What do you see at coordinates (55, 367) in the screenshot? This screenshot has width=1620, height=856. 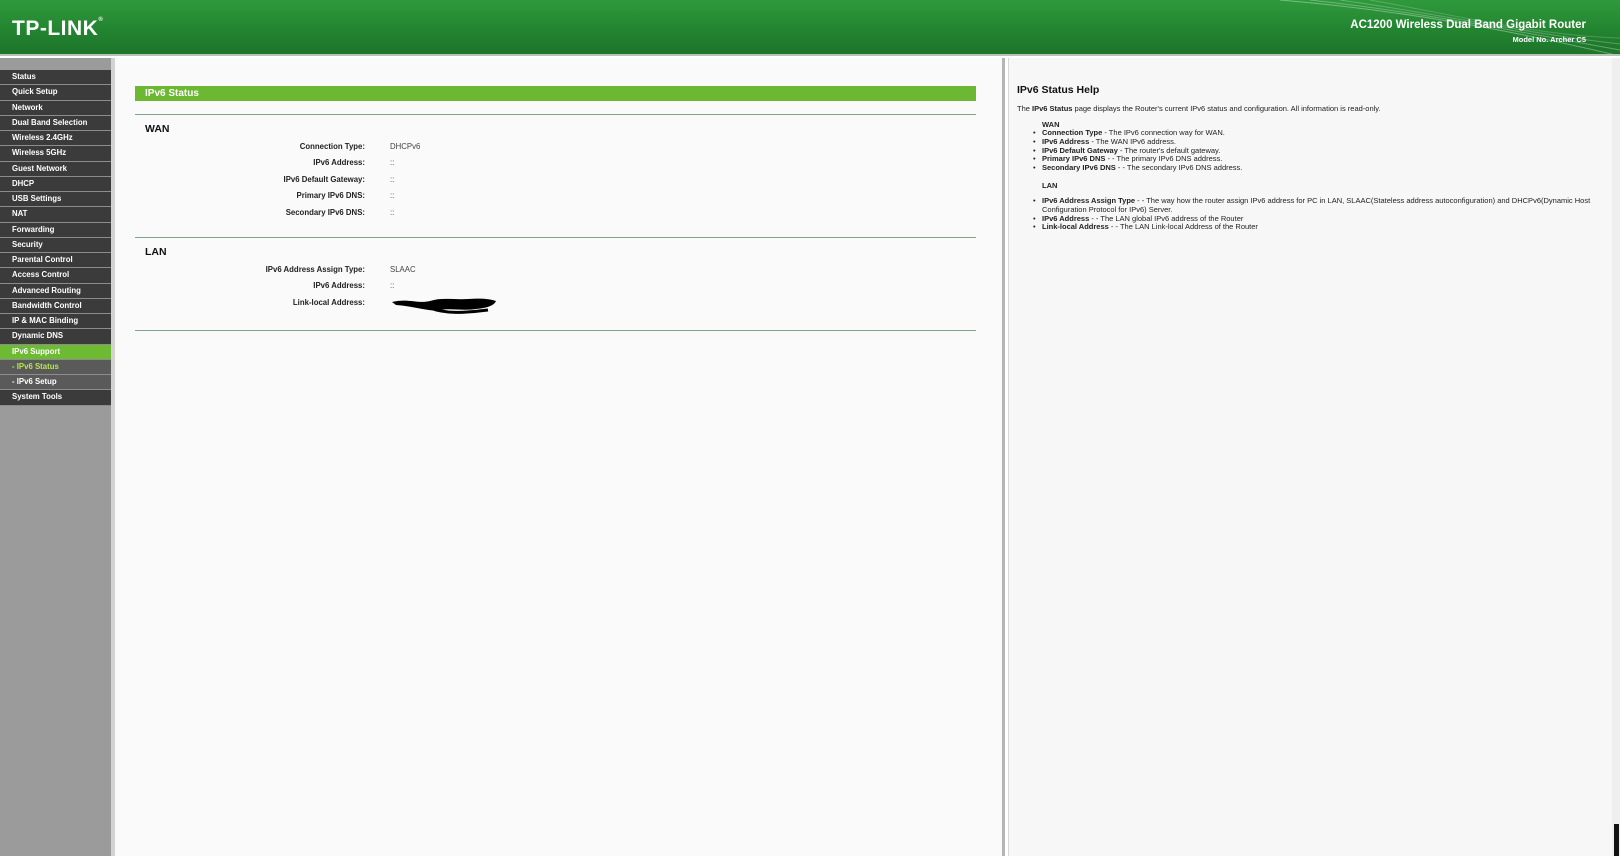 I see `sidebar-subitem-ipv6-status: - IPv6 Status` at bounding box center [55, 367].